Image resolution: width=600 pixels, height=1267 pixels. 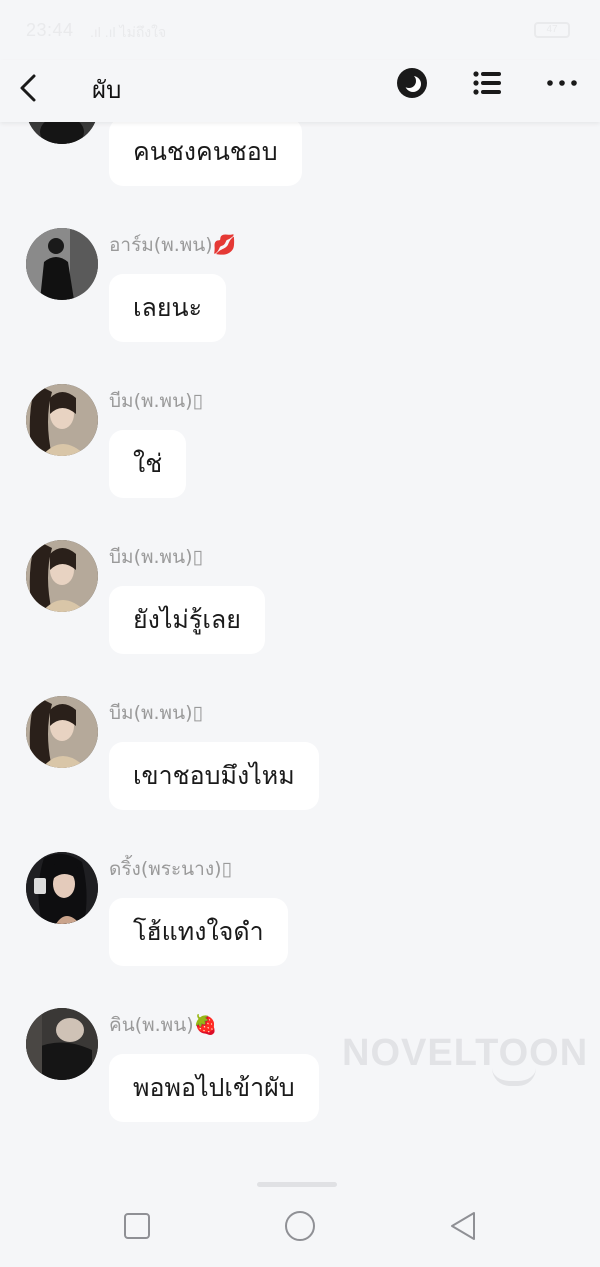 I want to click on battery-indicator: 47, so click(x=552, y=30).